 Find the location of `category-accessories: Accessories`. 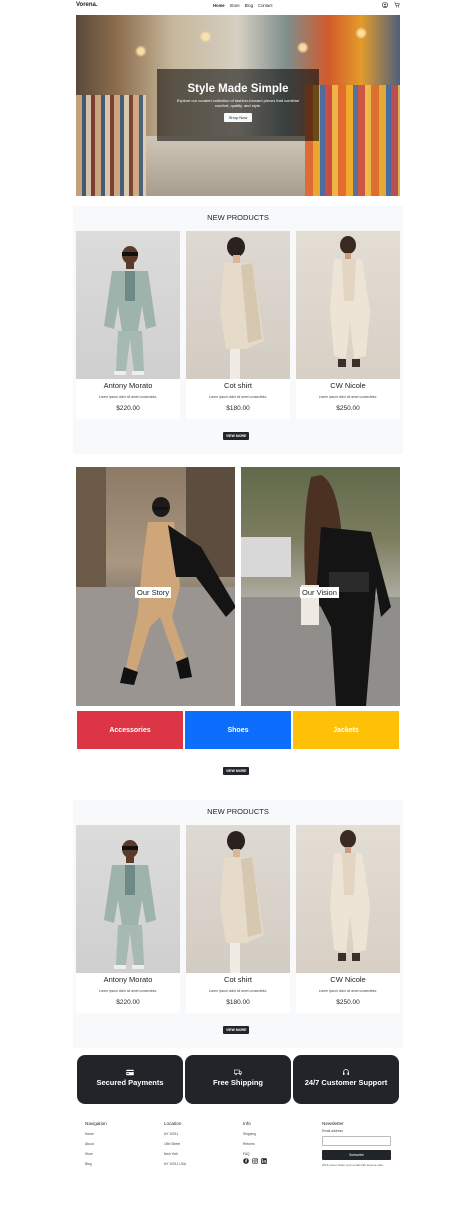

category-accessories: Accessories is located at coordinates (130, 730).